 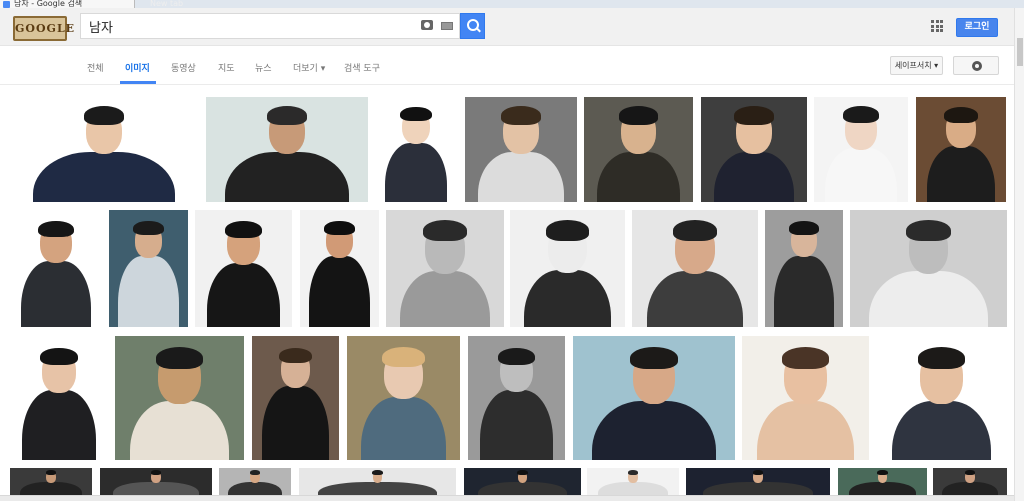 I want to click on tab-news: 뉴스, so click(x=263, y=67).